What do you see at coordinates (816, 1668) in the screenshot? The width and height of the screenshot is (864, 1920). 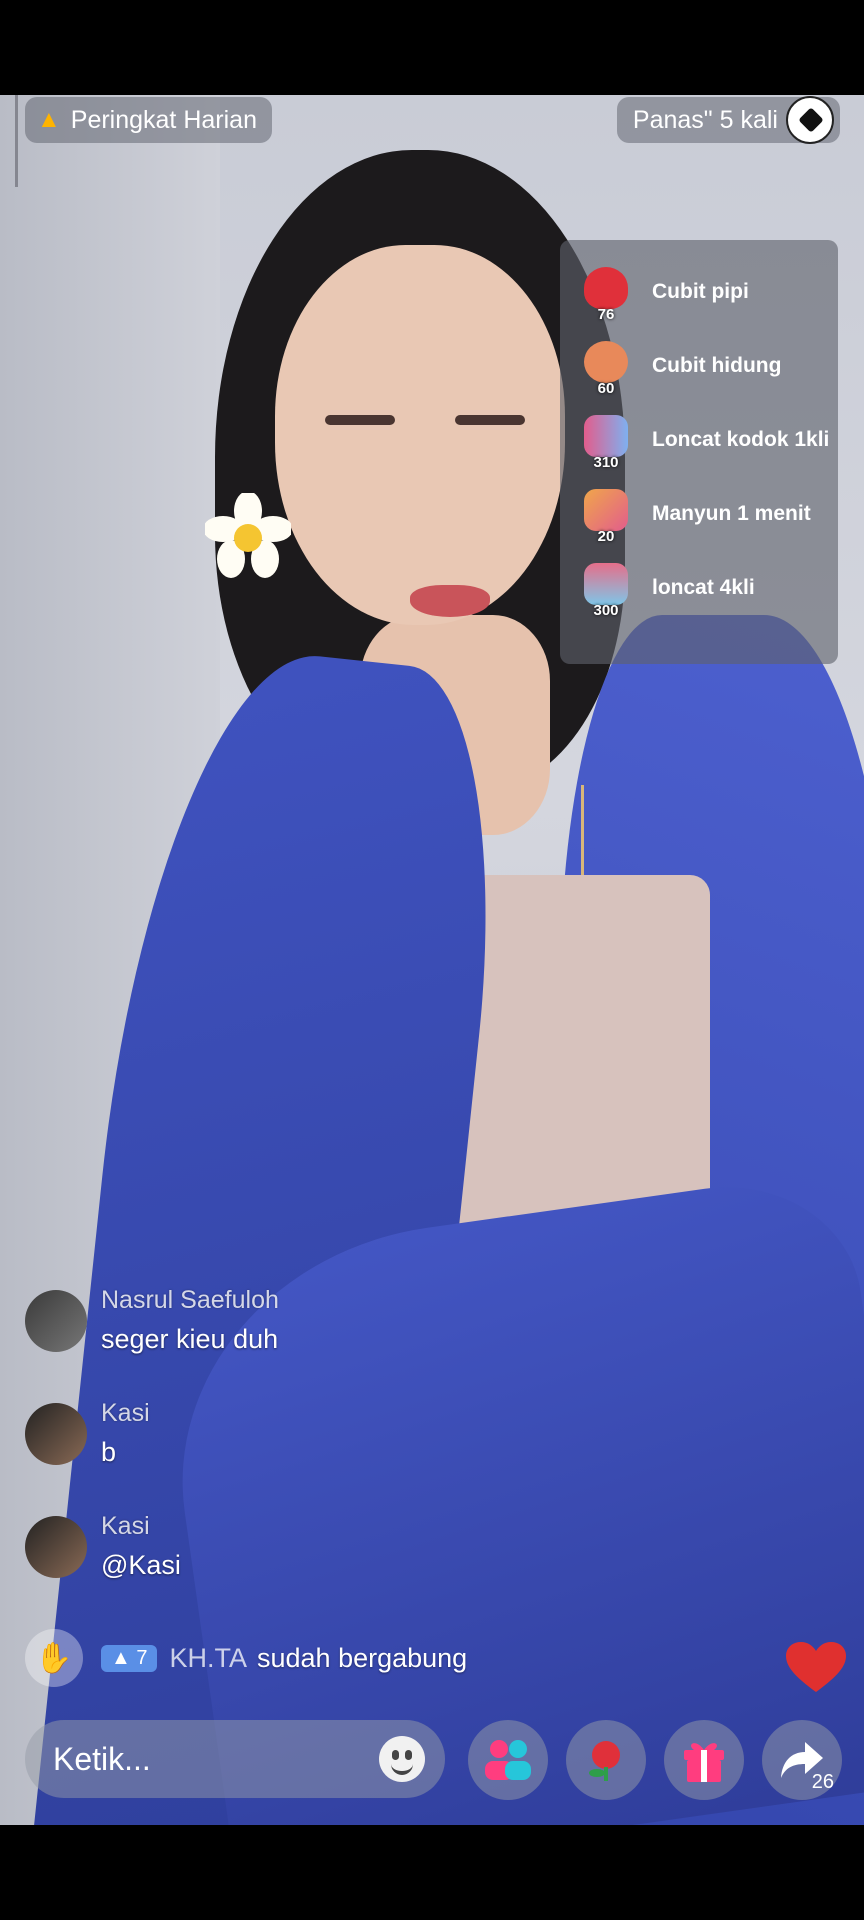 I see `heart-like-icon` at bounding box center [816, 1668].